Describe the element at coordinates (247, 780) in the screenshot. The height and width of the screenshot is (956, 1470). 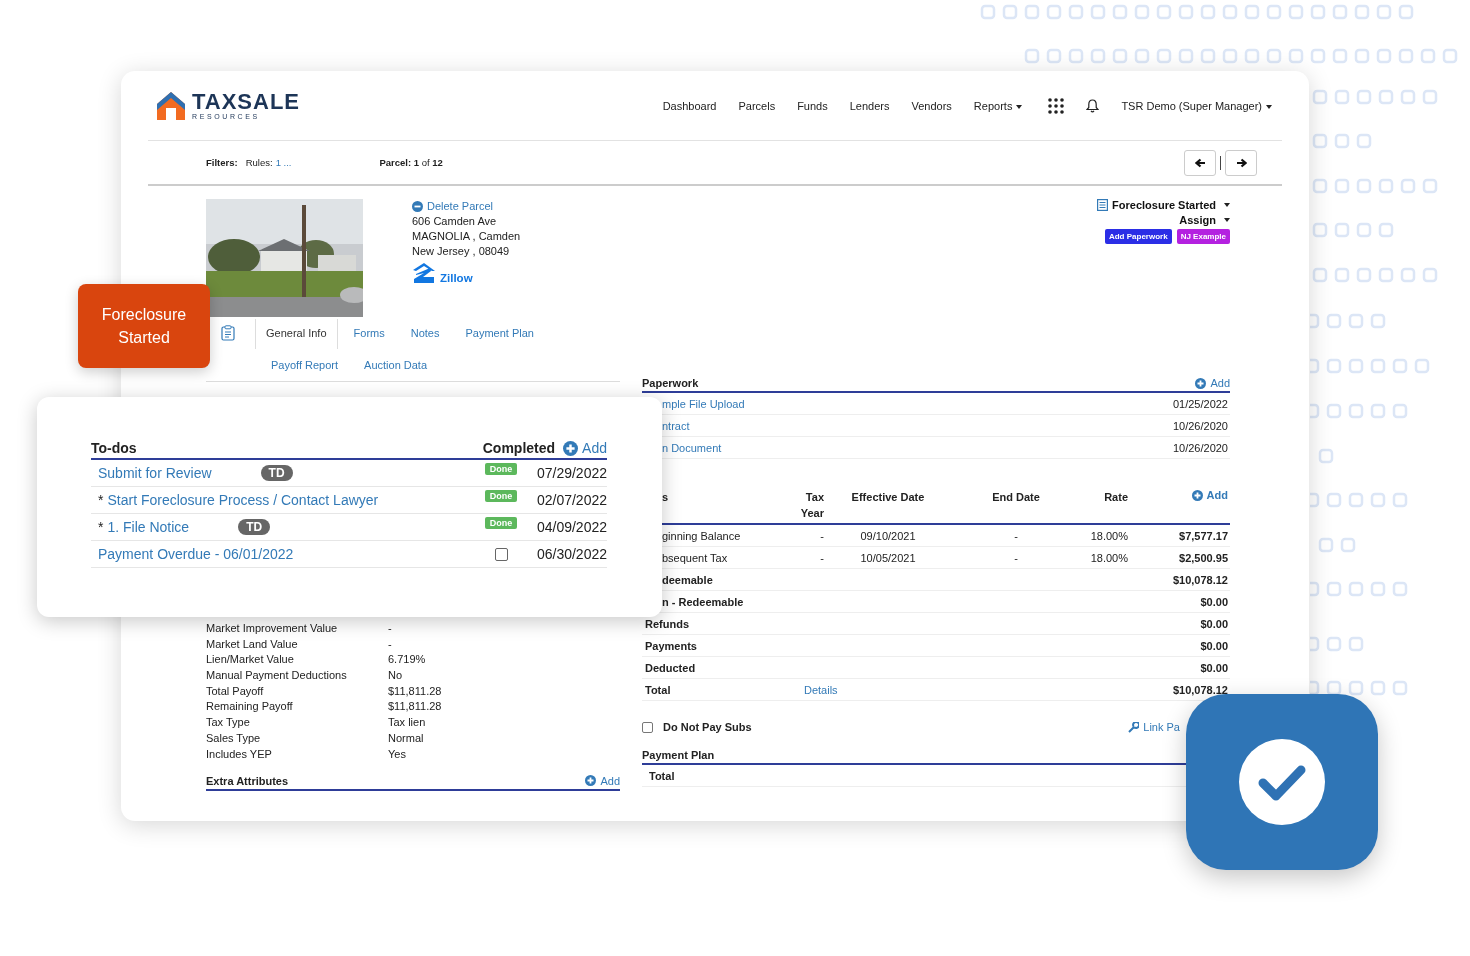
I see `section-title: Extra Attributes` at that location.